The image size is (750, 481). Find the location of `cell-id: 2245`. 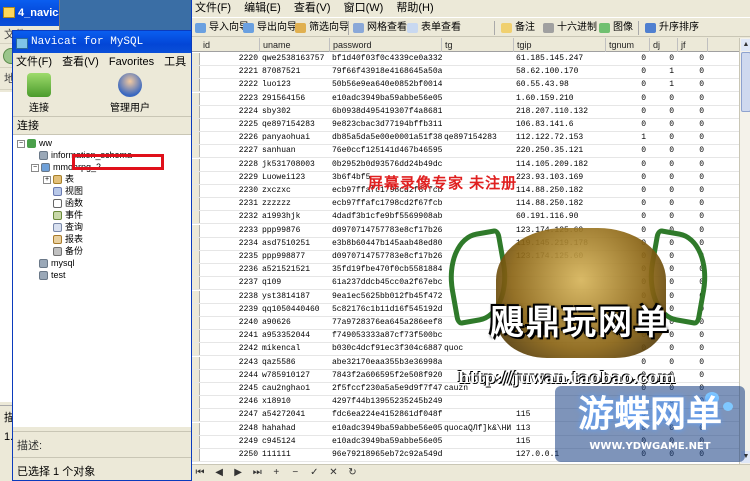

cell-id: 2245 is located at coordinates (230, 389).